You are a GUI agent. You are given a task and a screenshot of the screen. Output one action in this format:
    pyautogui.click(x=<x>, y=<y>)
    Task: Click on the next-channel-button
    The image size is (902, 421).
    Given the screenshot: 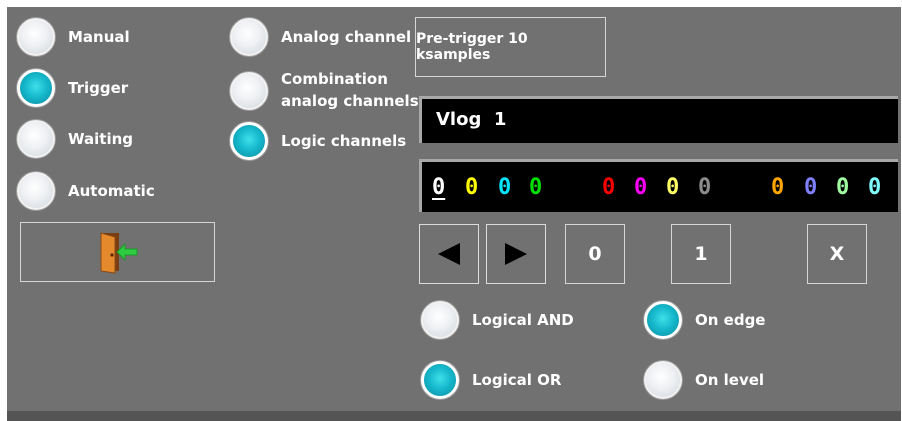 What is the action you would take?
    pyautogui.click(x=516, y=254)
    